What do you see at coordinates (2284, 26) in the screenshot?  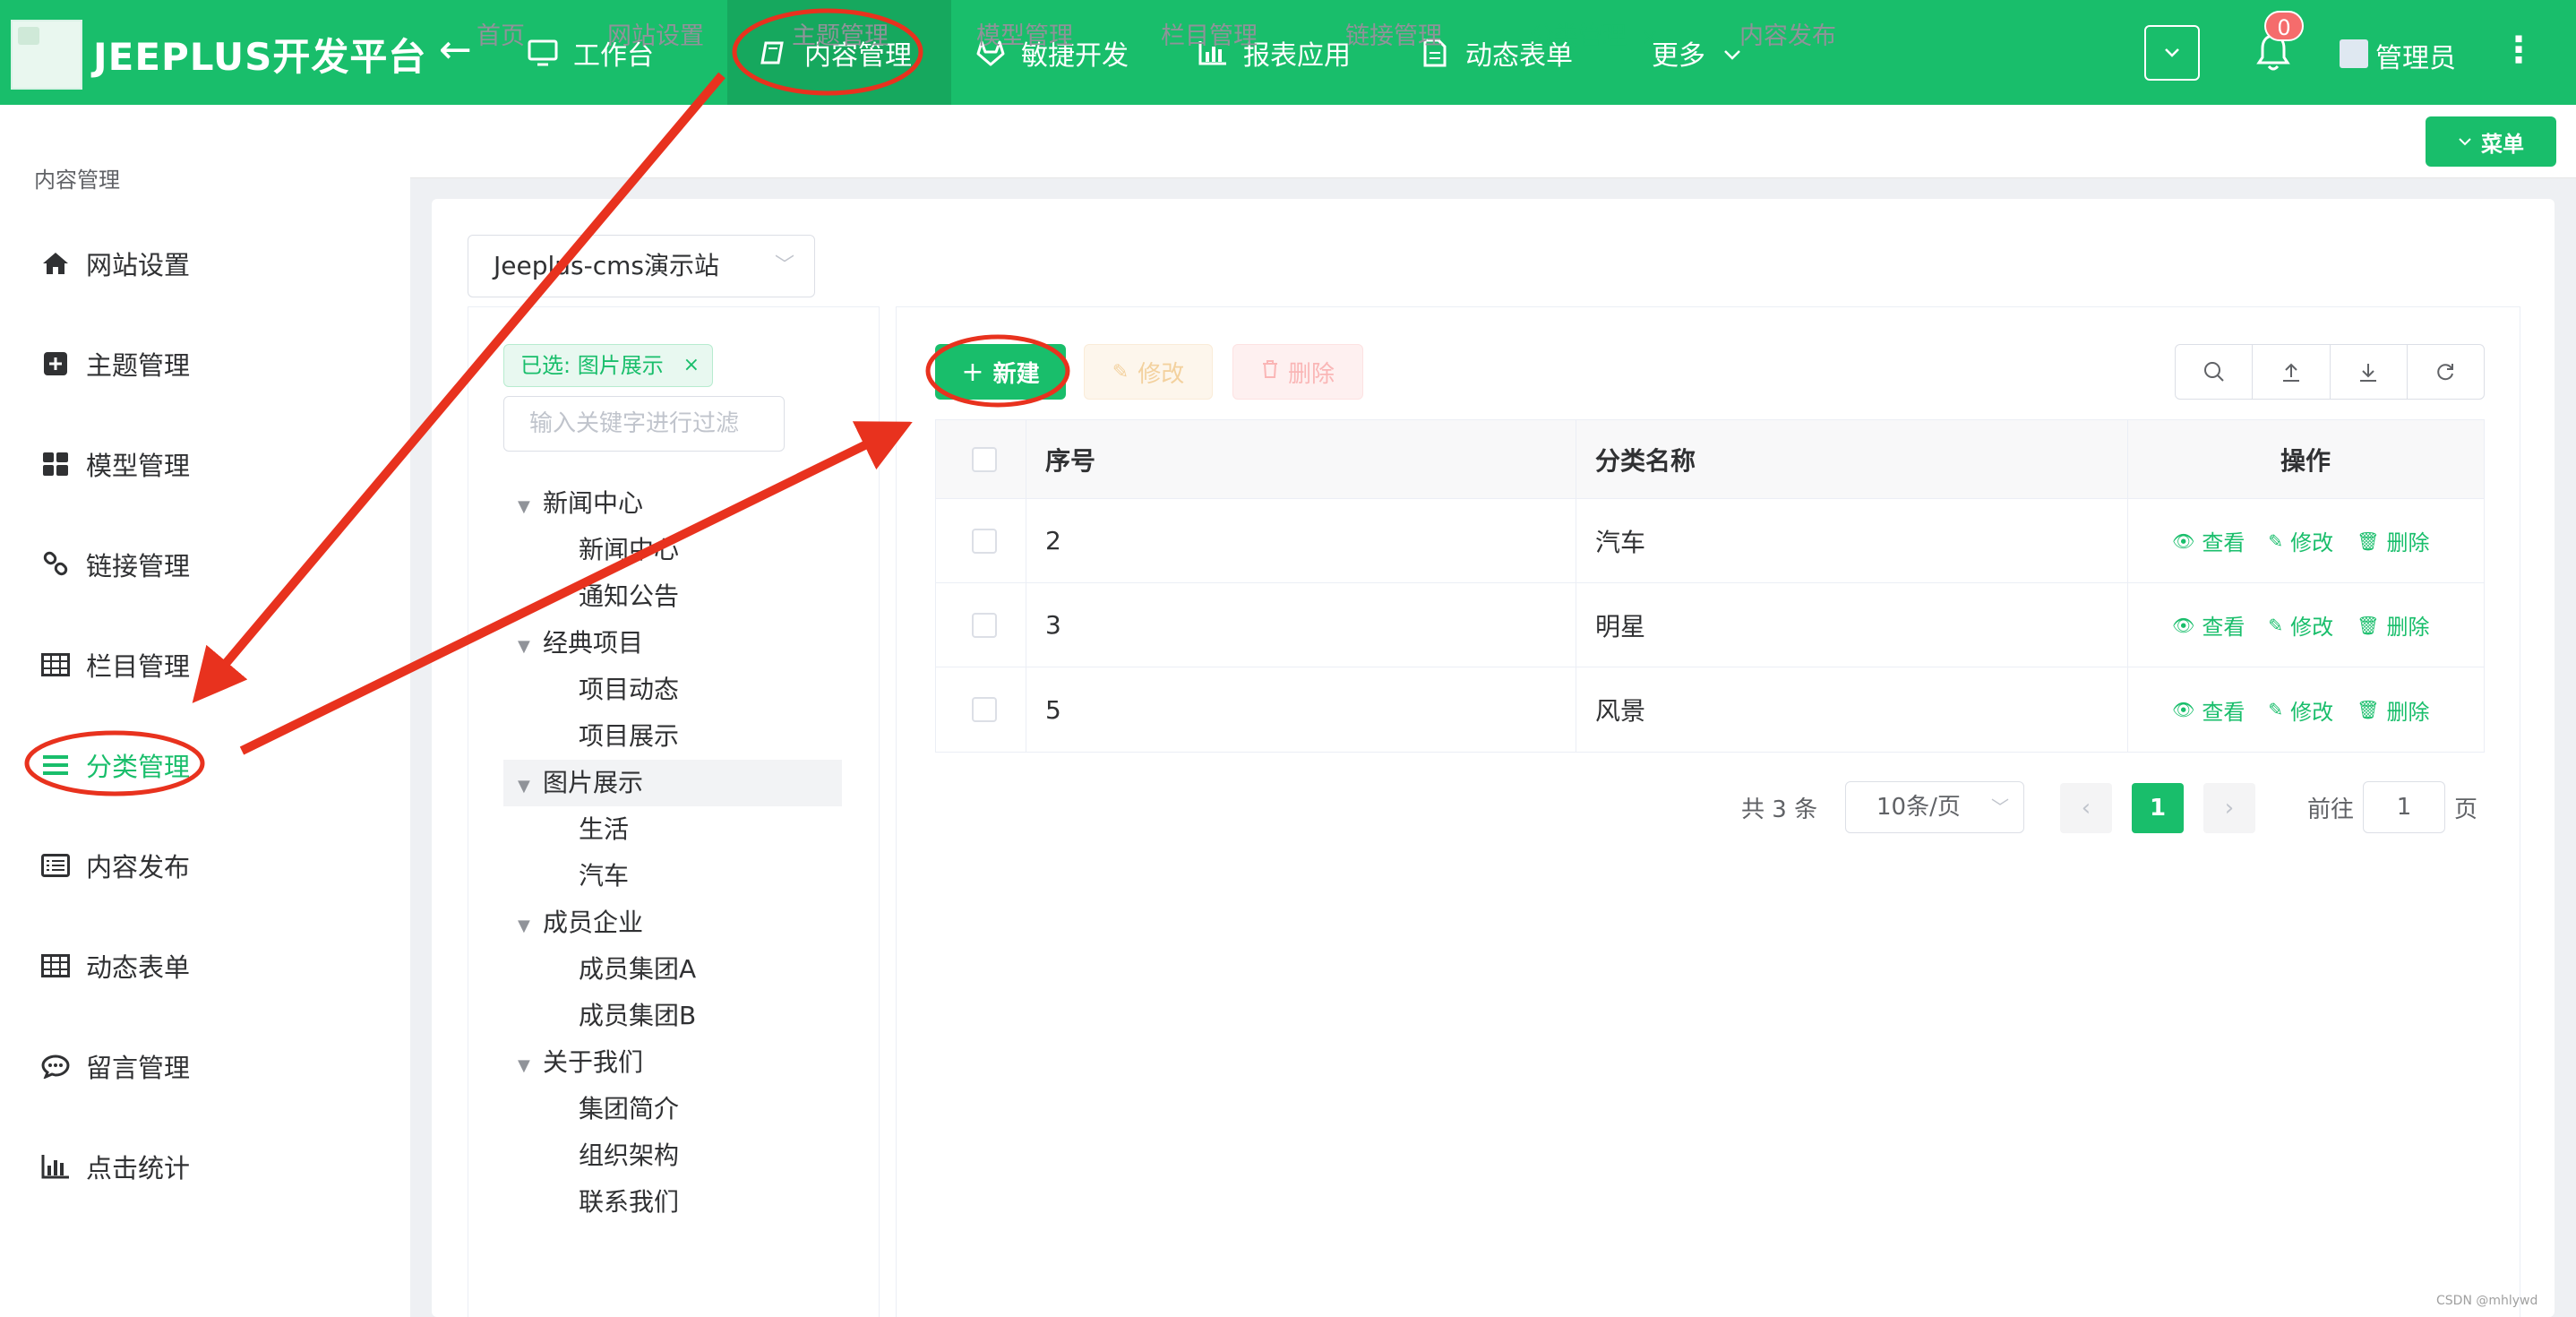 I see `notification-badge: 0` at bounding box center [2284, 26].